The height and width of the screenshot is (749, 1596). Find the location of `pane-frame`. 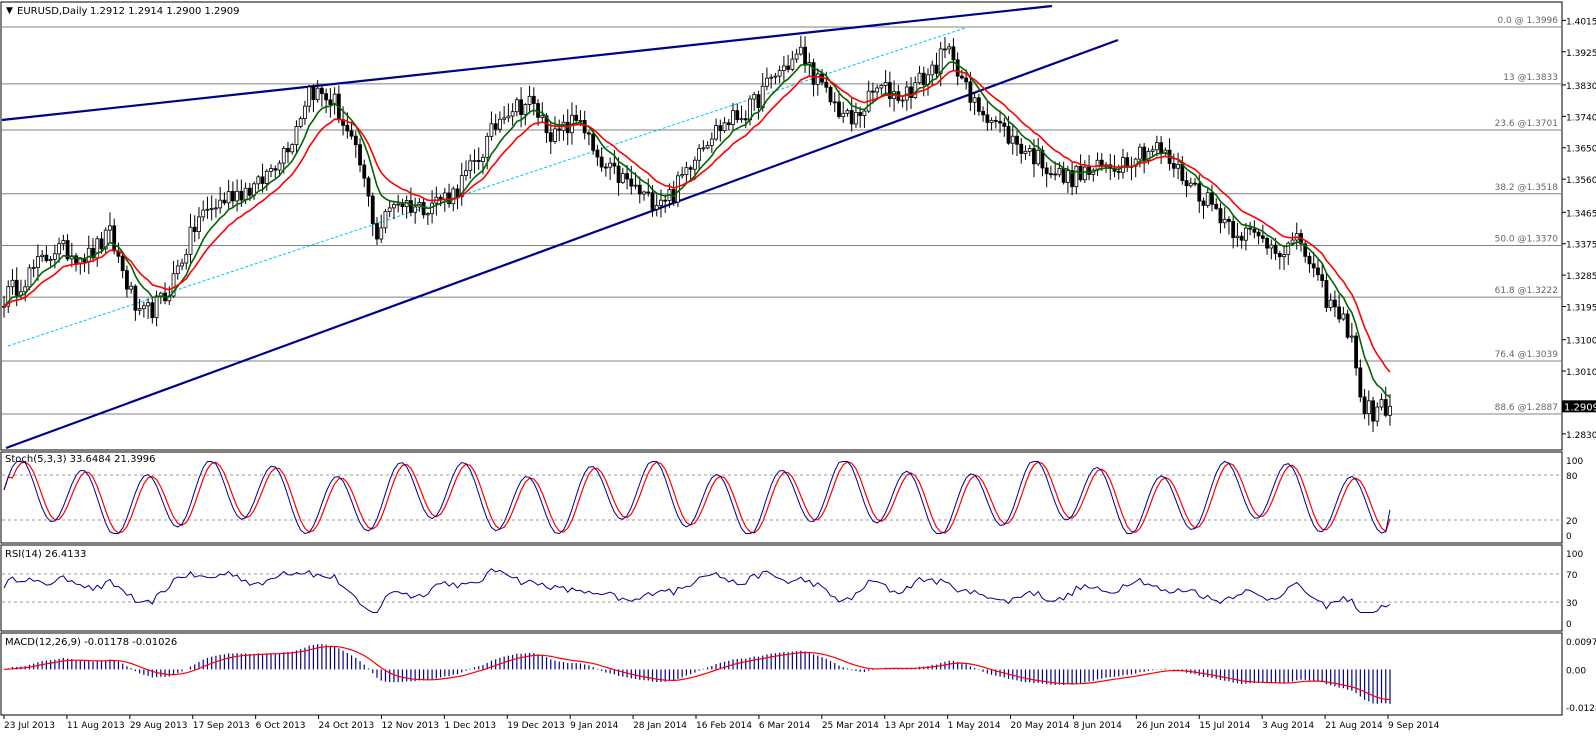

pane-frame is located at coordinates (781, 674).